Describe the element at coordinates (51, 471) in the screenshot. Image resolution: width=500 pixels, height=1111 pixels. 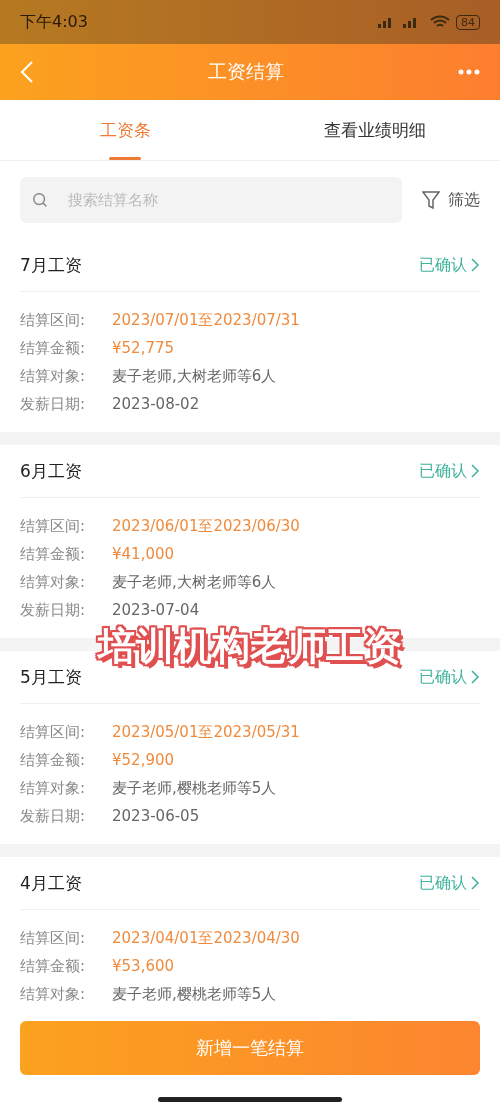
I see `settlement-title: 6月工资` at that location.